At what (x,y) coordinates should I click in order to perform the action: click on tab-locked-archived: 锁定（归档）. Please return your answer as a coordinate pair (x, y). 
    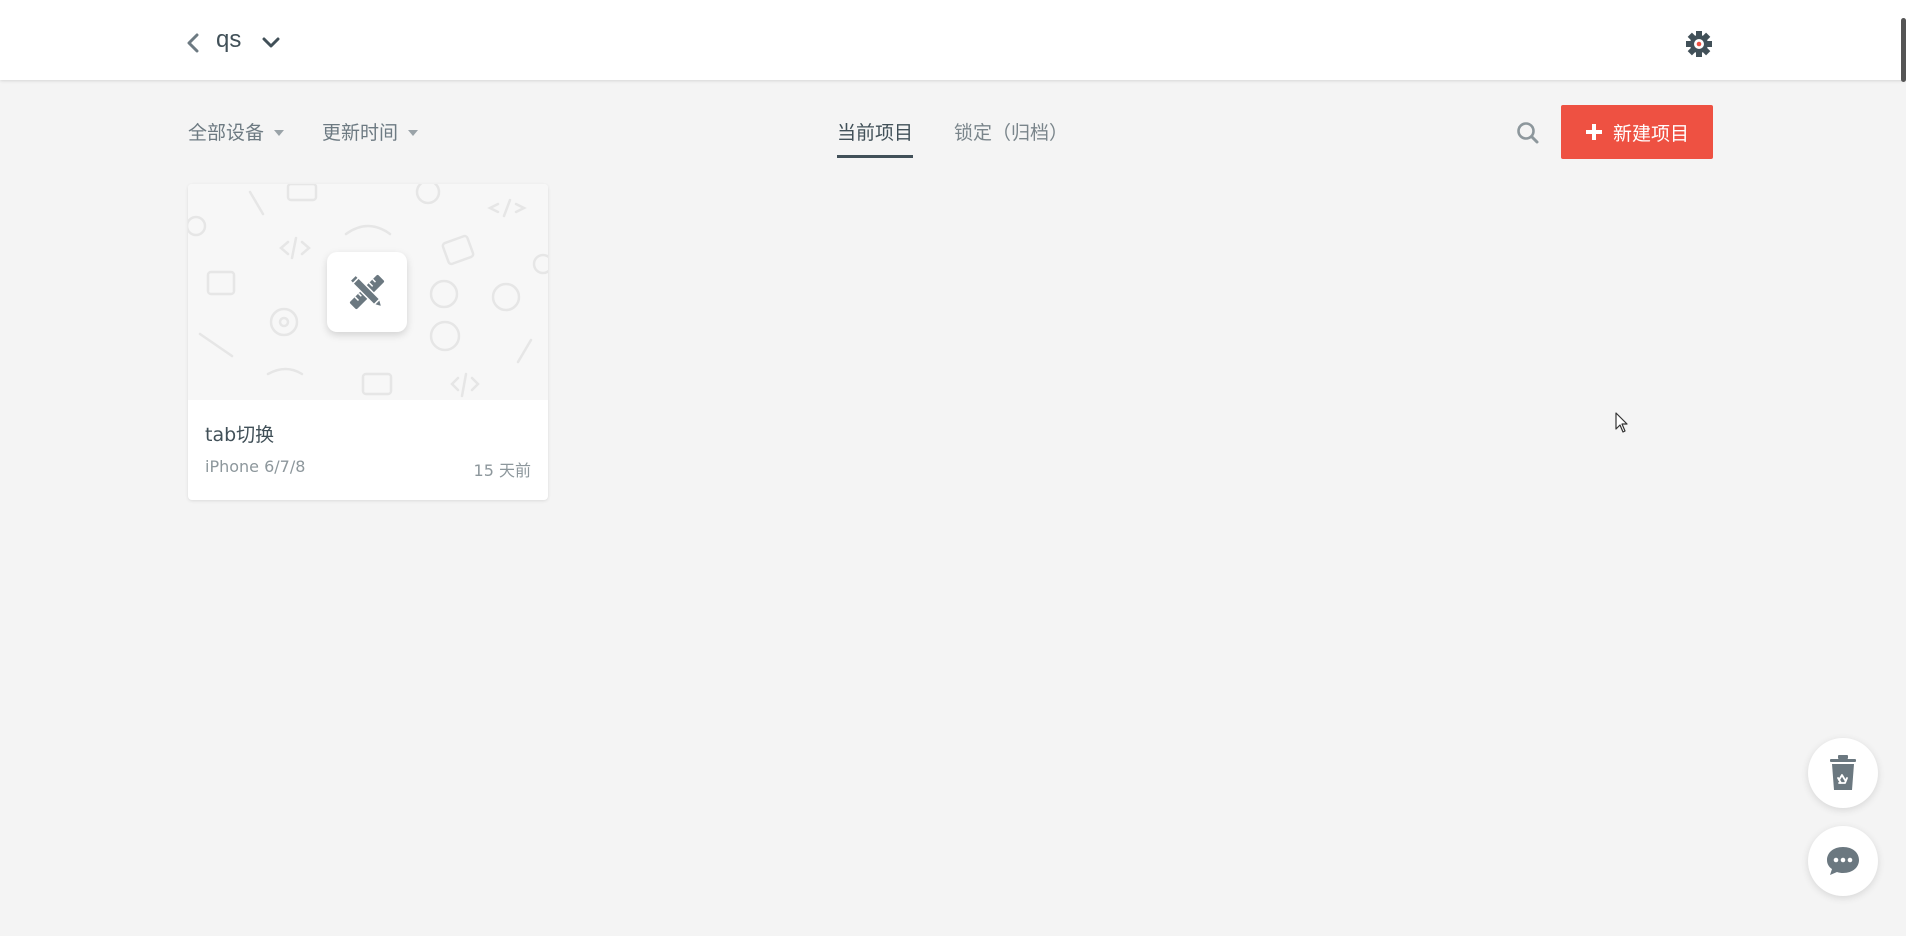
    Looking at the image, I should click on (1011, 136).